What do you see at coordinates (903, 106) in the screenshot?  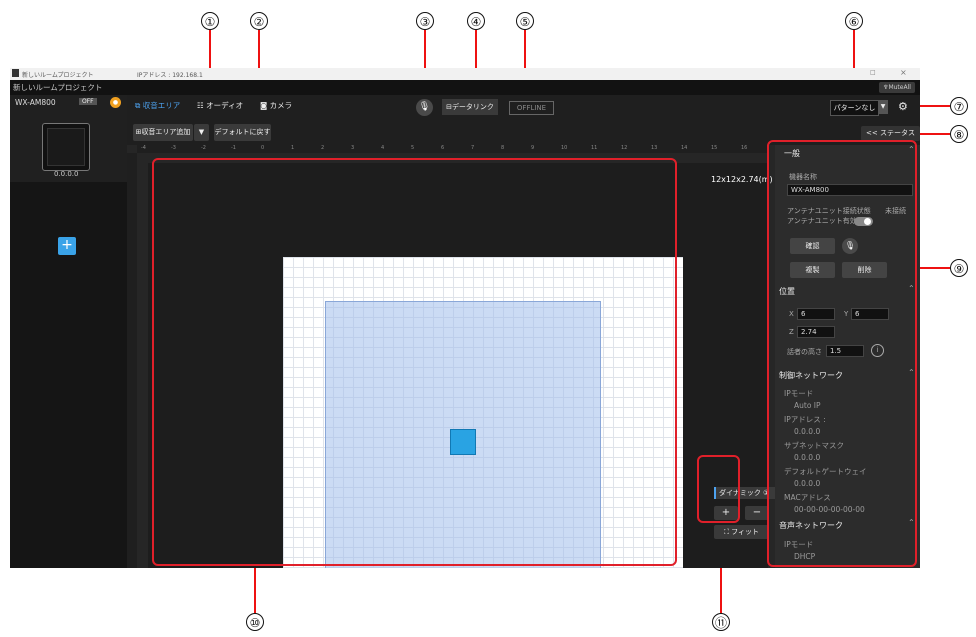 I see `gear-icon: ⚙` at bounding box center [903, 106].